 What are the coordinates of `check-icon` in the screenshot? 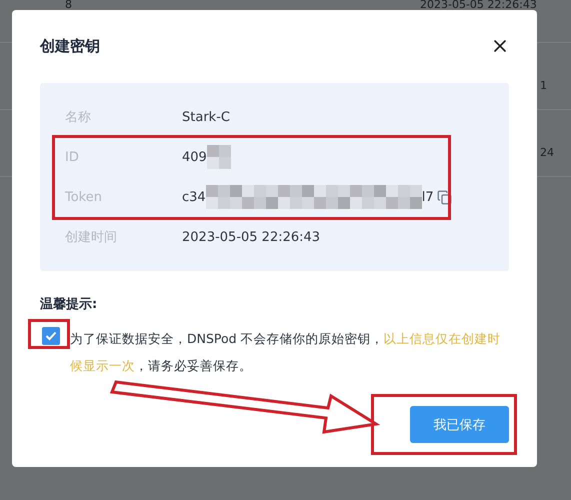 It's located at (51, 336).